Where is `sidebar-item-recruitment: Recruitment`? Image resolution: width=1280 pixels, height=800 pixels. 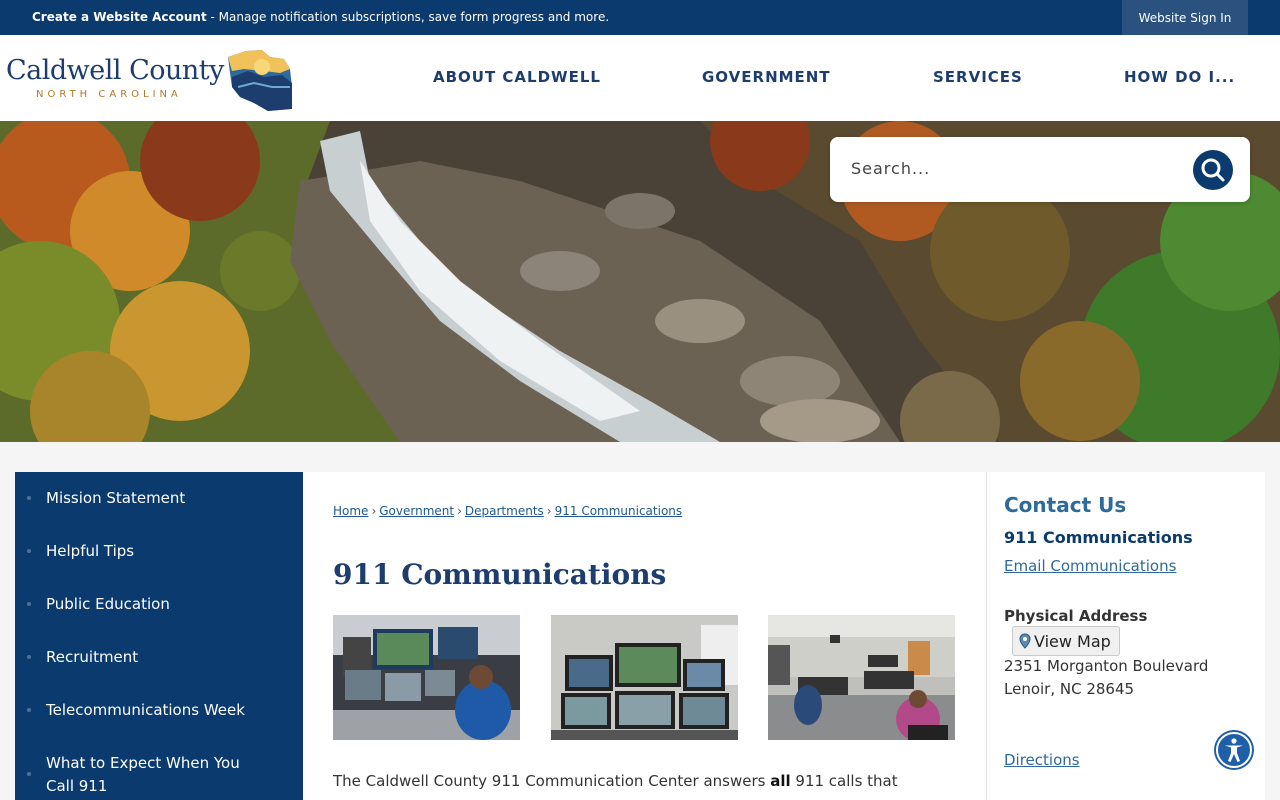 sidebar-item-recruitment: Recruitment is located at coordinates (92, 657).